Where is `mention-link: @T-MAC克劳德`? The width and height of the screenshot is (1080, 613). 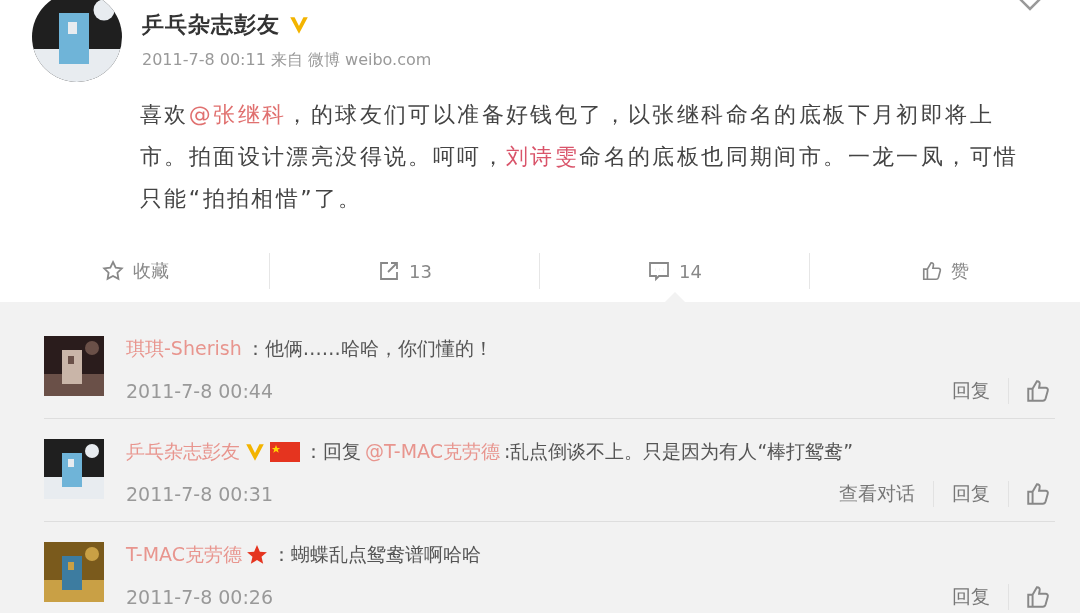 mention-link: @T-MAC克劳德 is located at coordinates (433, 452).